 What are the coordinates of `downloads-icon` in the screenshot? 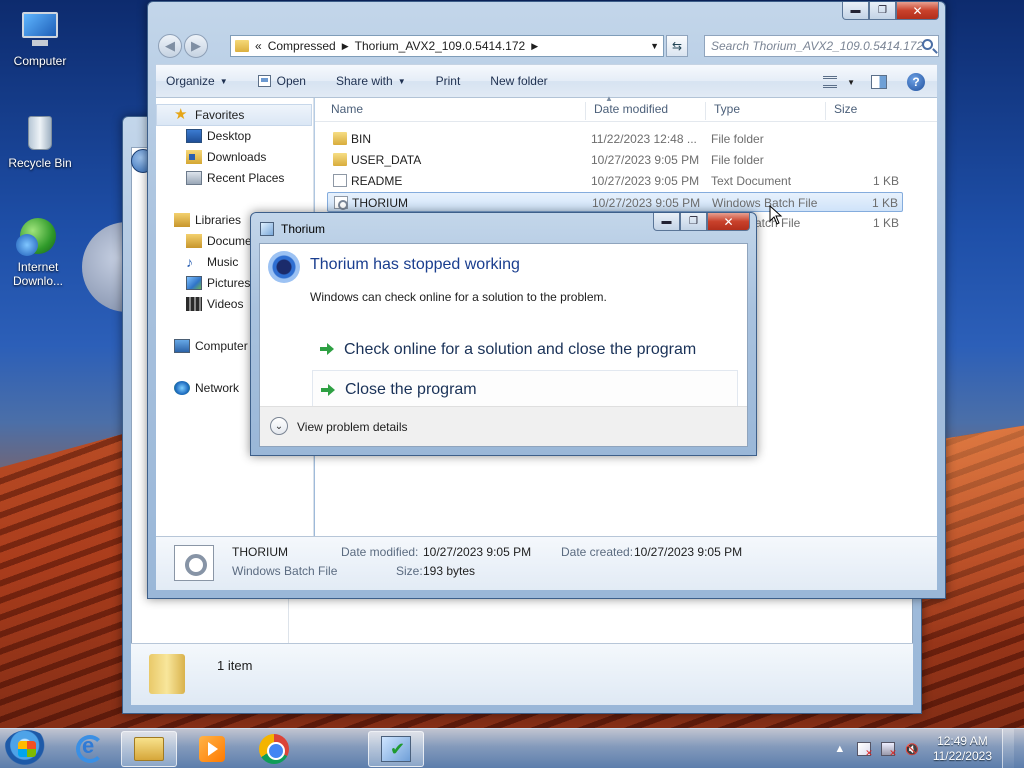 It's located at (194, 157).